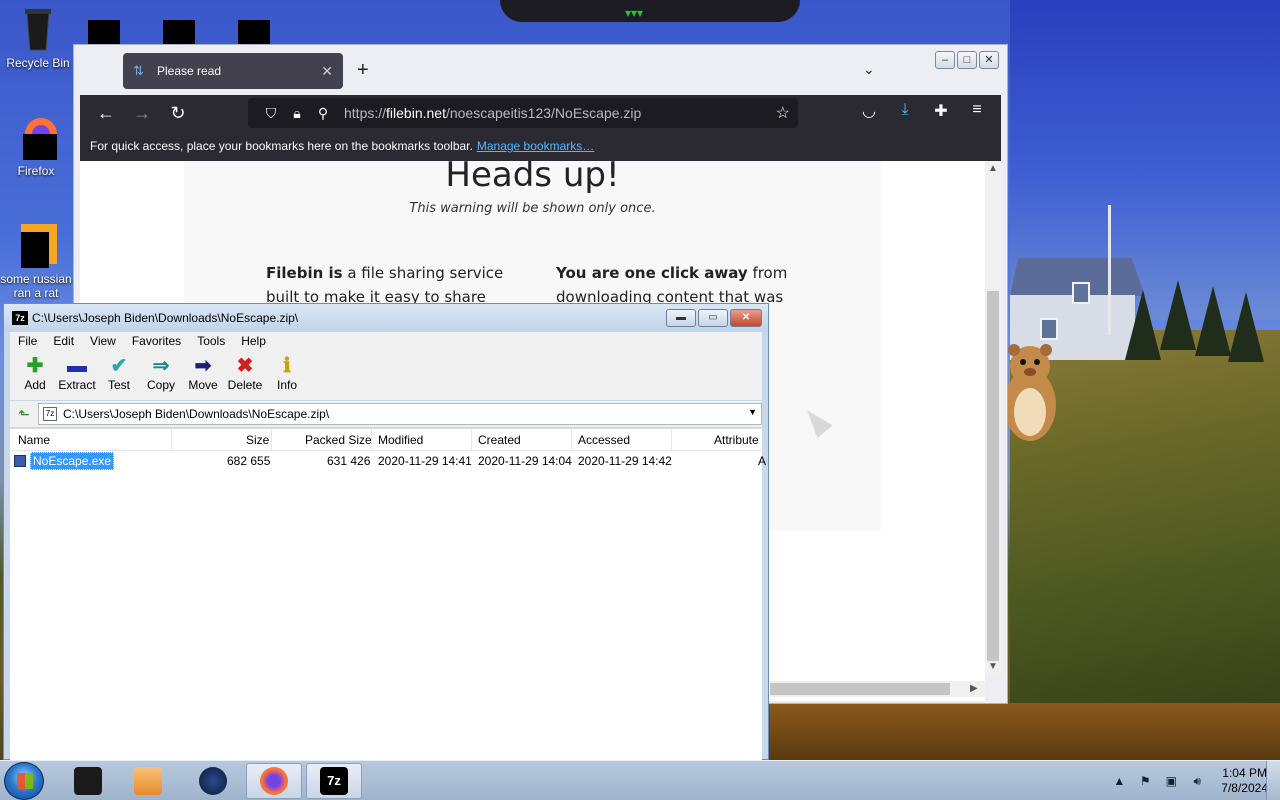 Image resolution: width=1280 pixels, height=800 pixels. What do you see at coordinates (323, 113) in the screenshot?
I see `permissions-icon: ⚲` at bounding box center [323, 113].